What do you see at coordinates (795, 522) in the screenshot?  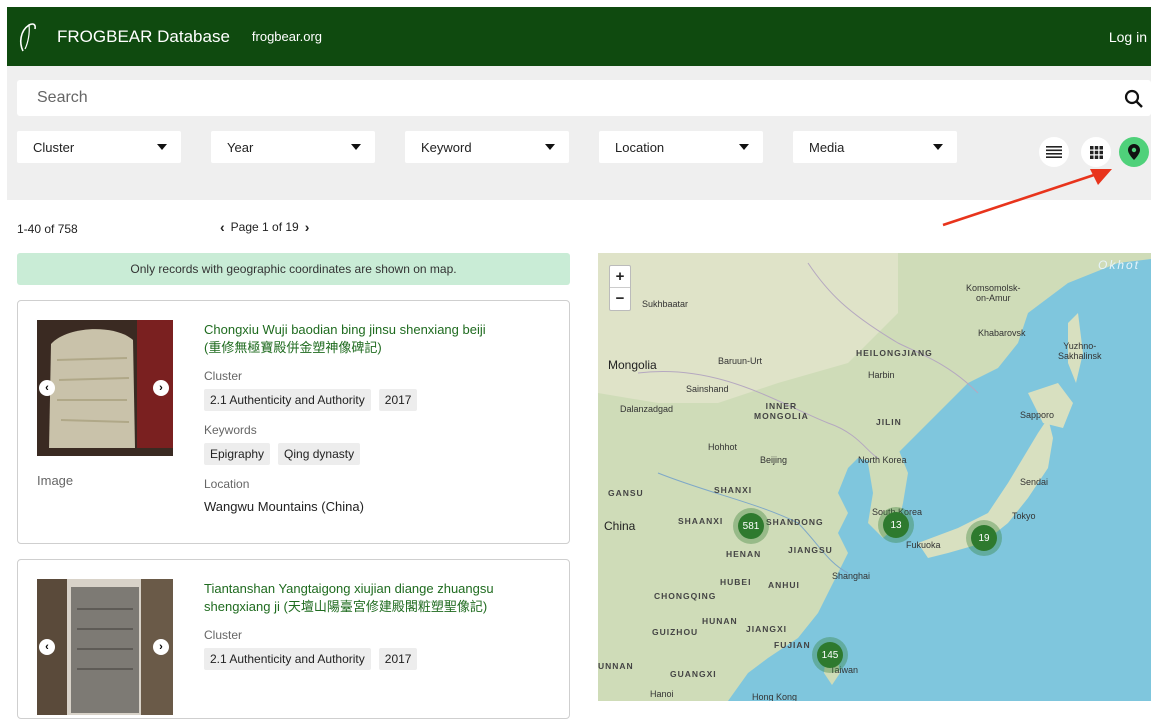 I see `map-label: SHANDONG` at bounding box center [795, 522].